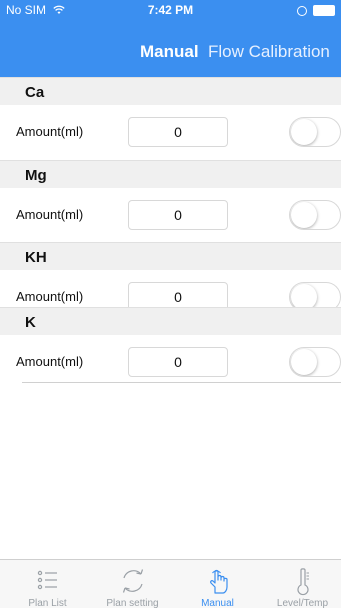 The height and width of the screenshot is (609, 341). I want to click on toggle-ca, so click(315, 132).